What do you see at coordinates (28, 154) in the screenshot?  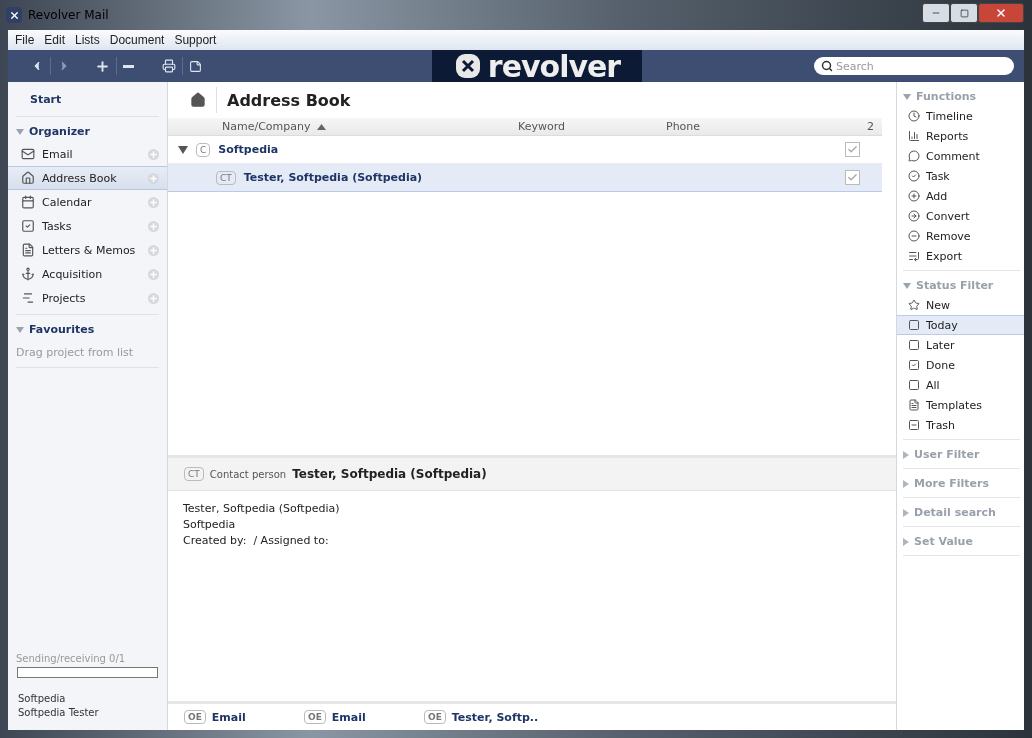 I see `envelope-icon` at bounding box center [28, 154].